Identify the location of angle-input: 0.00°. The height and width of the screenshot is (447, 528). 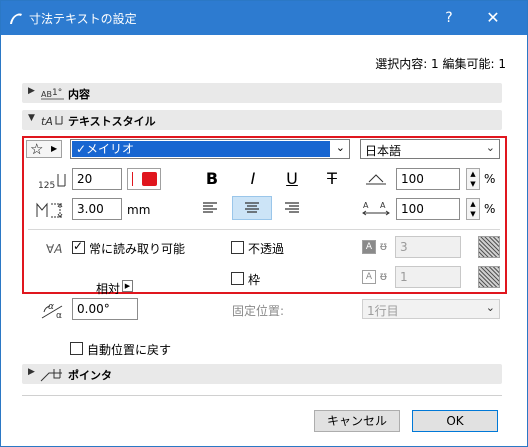
(105, 309).